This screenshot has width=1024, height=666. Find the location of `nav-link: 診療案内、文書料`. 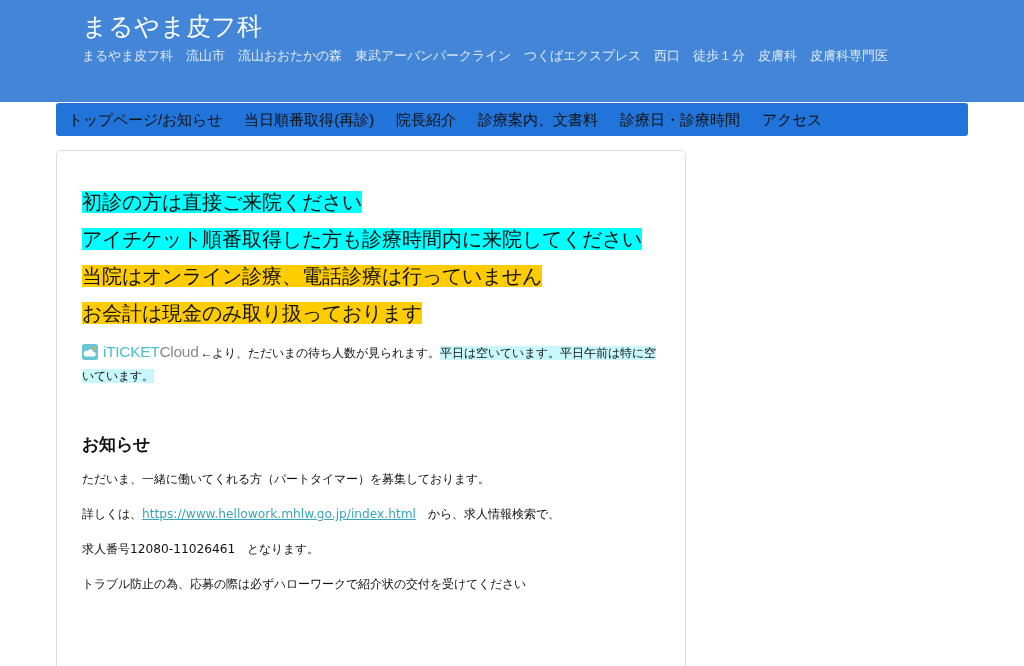

nav-link: 診療案内、文書料 is located at coordinates (538, 119).